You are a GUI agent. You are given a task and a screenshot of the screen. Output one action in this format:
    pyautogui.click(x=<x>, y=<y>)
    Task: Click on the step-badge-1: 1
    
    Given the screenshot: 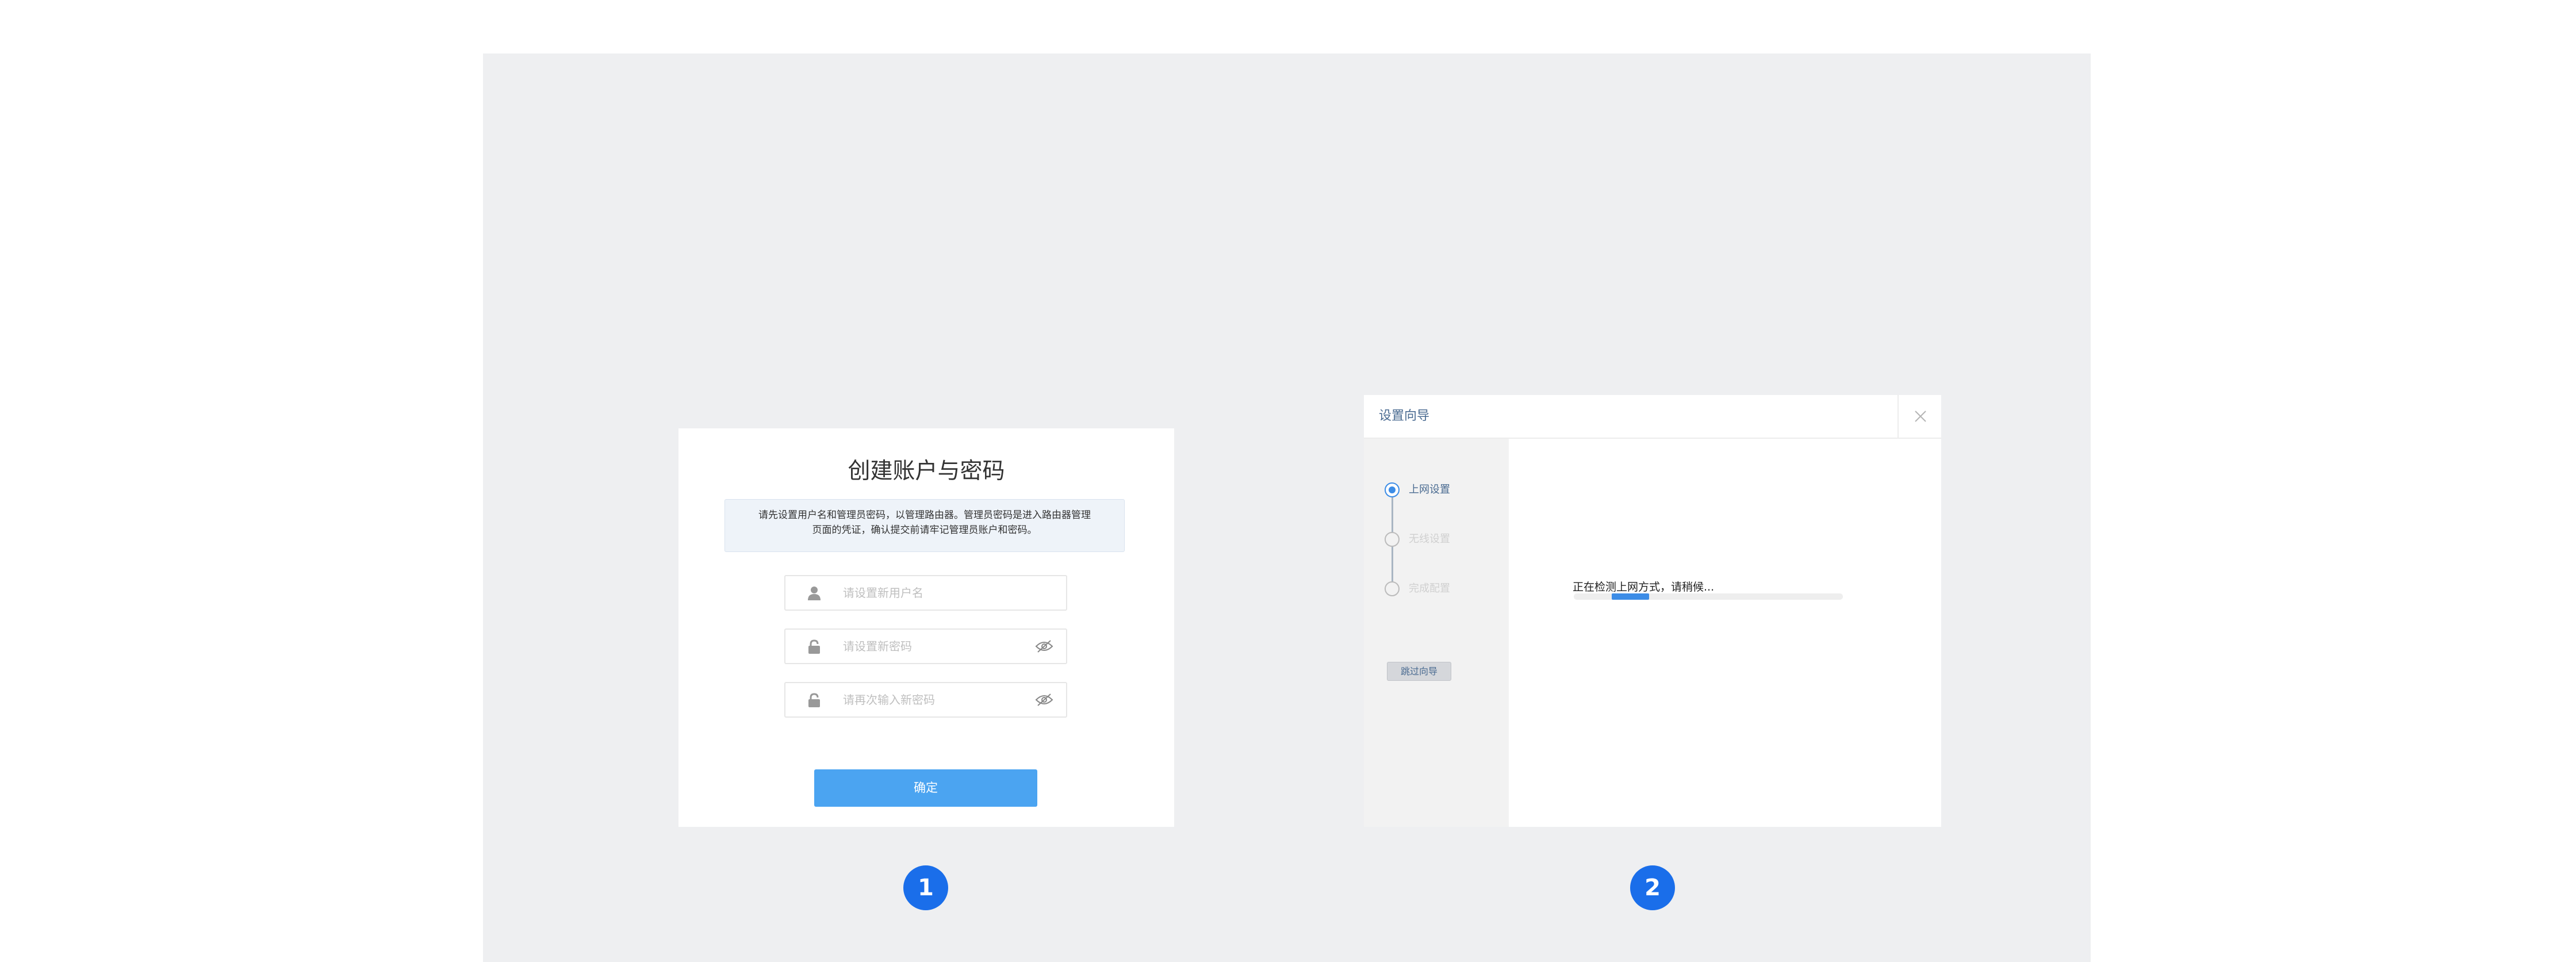 What is the action you would take?
    pyautogui.click(x=925, y=887)
    